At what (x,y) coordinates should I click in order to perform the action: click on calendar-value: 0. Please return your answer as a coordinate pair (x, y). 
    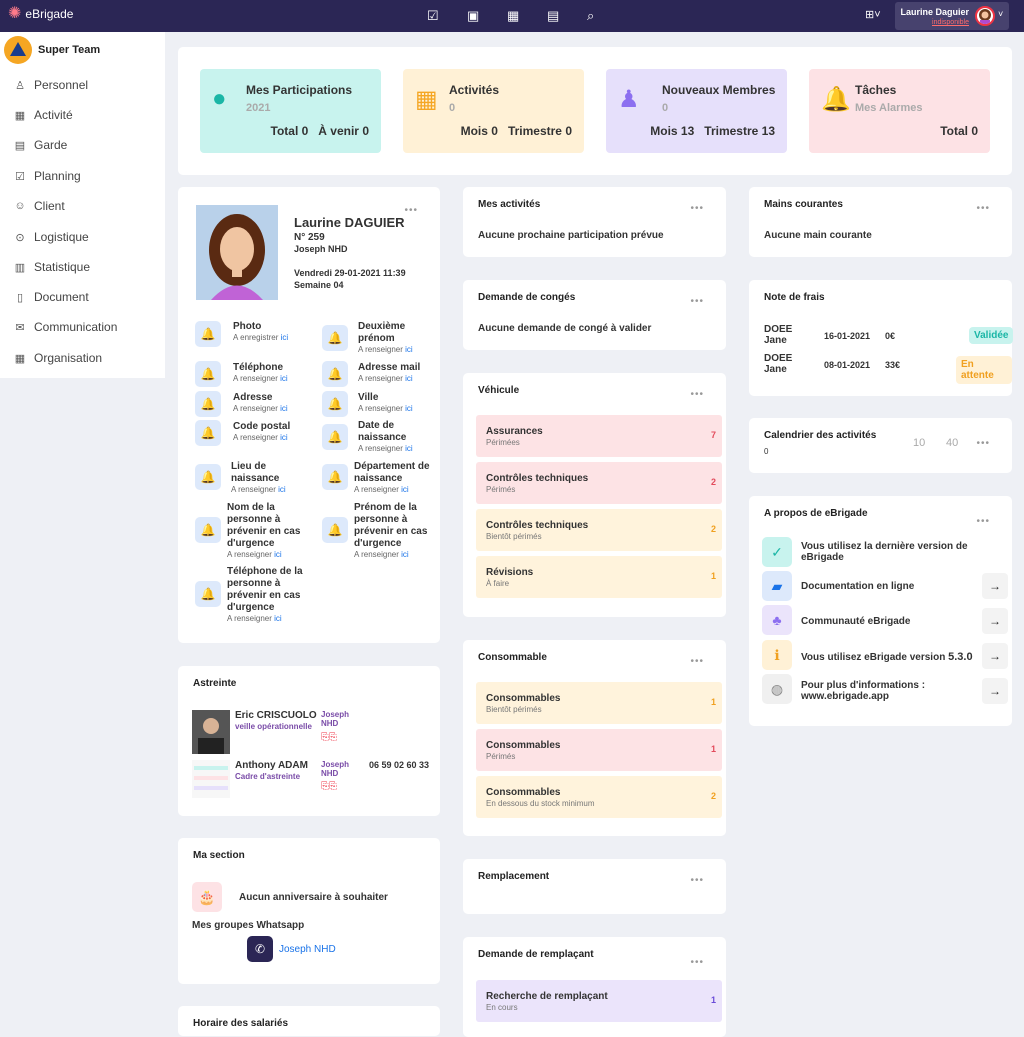
    Looking at the image, I should click on (766, 451).